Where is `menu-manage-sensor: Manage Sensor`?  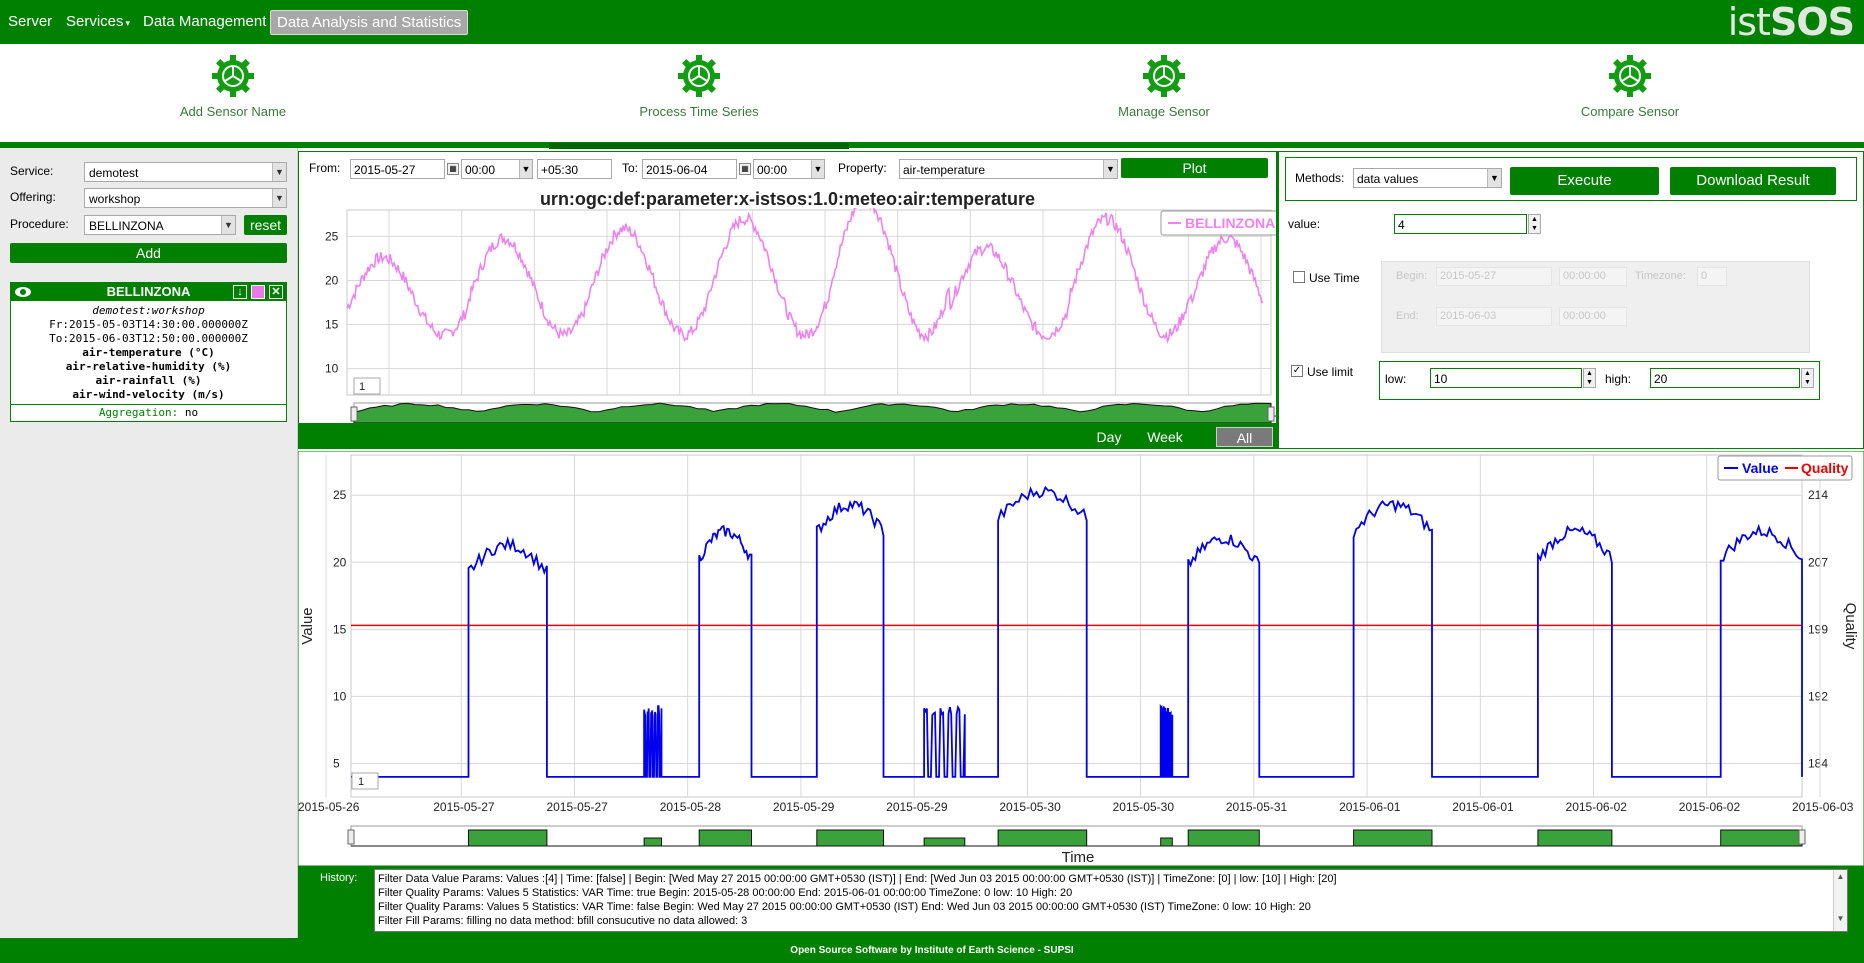 menu-manage-sensor: Manage Sensor is located at coordinates (1164, 86).